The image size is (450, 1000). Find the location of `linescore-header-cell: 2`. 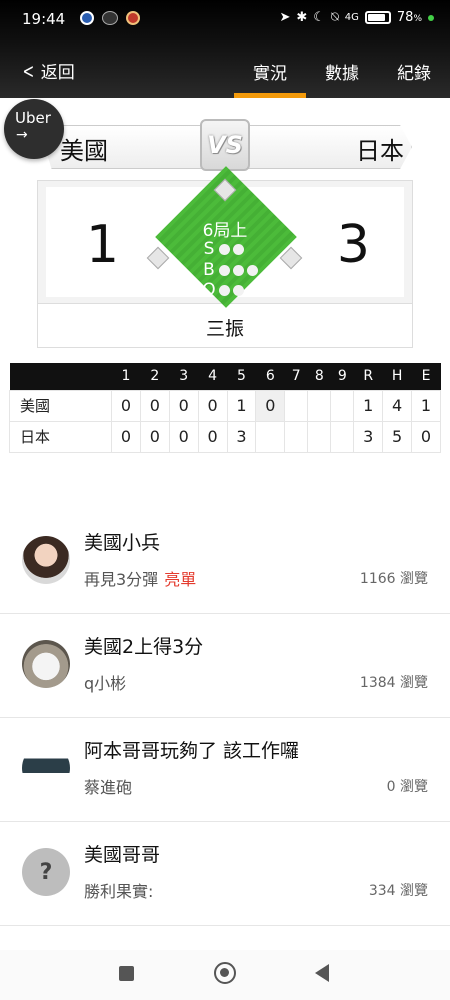

linescore-header-cell: 2 is located at coordinates (155, 376).